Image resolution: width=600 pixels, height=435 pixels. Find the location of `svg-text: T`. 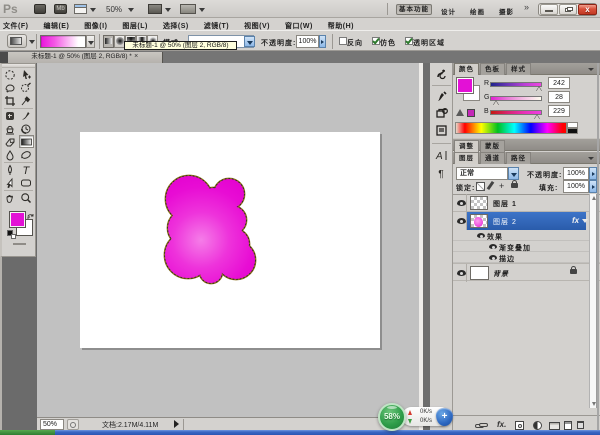

svg-text: T is located at coordinates (27, 170).